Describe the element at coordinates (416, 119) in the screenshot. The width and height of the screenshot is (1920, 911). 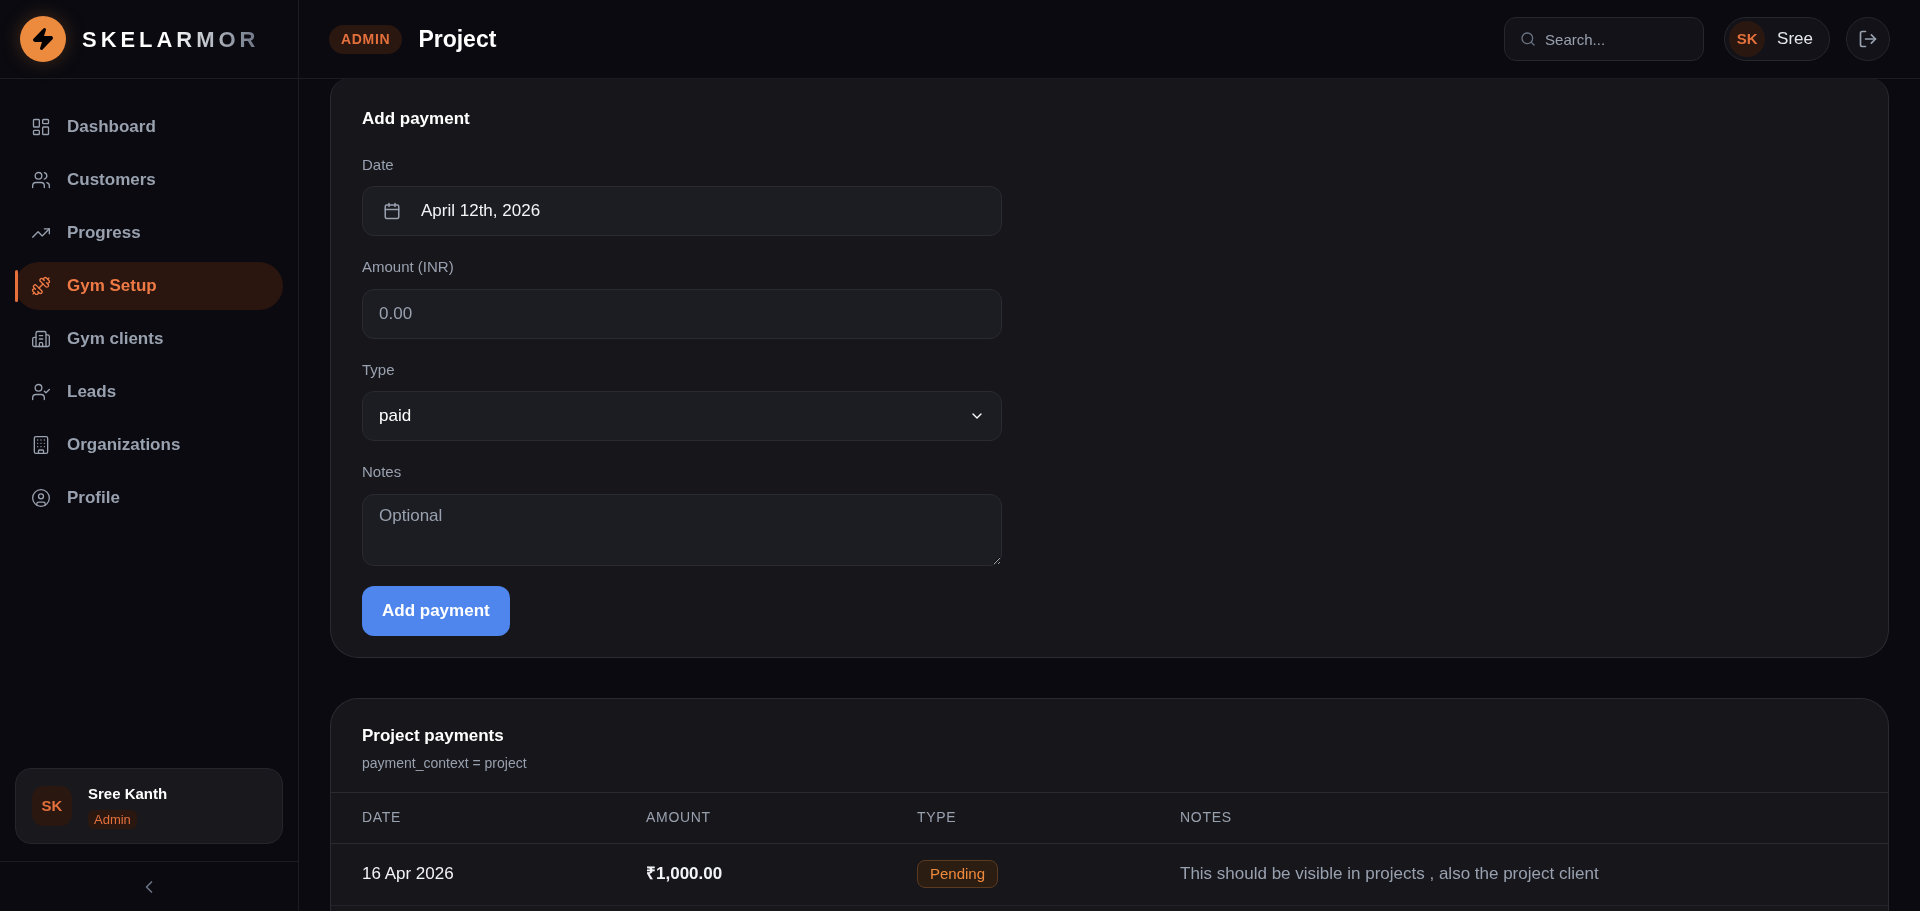
I see `card-title: Add payment` at that location.